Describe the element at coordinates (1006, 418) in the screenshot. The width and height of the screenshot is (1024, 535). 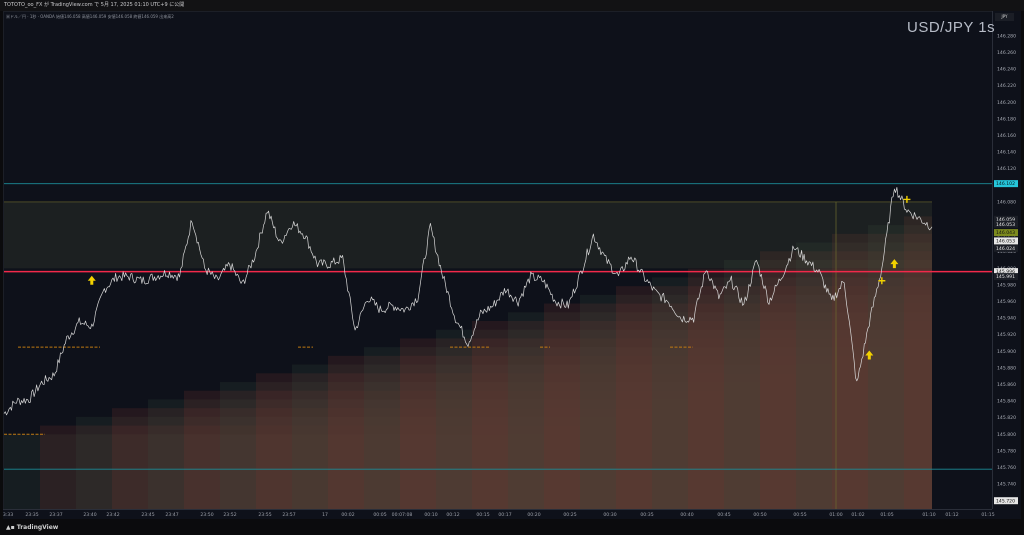
I see `y-tick-label: 145.820` at that location.